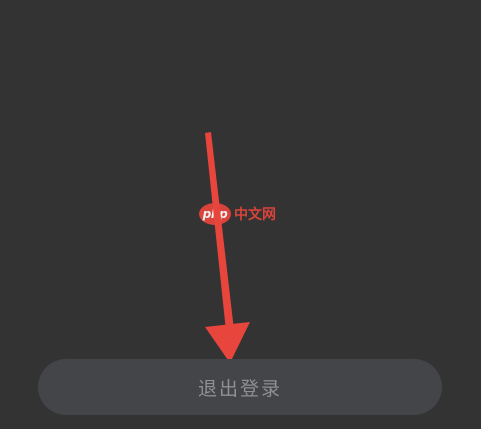 This screenshot has height=429, width=481. Describe the element at coordinates (255, 215) in the screenshot. I see `watermark-site-name: 中文网` at that location.